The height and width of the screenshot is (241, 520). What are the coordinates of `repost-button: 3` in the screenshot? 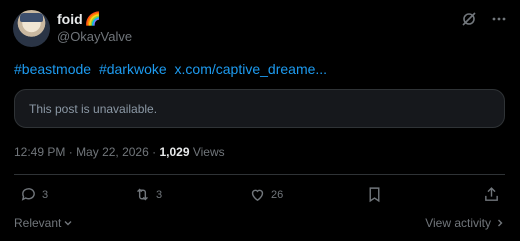 It's located at (148, 194).